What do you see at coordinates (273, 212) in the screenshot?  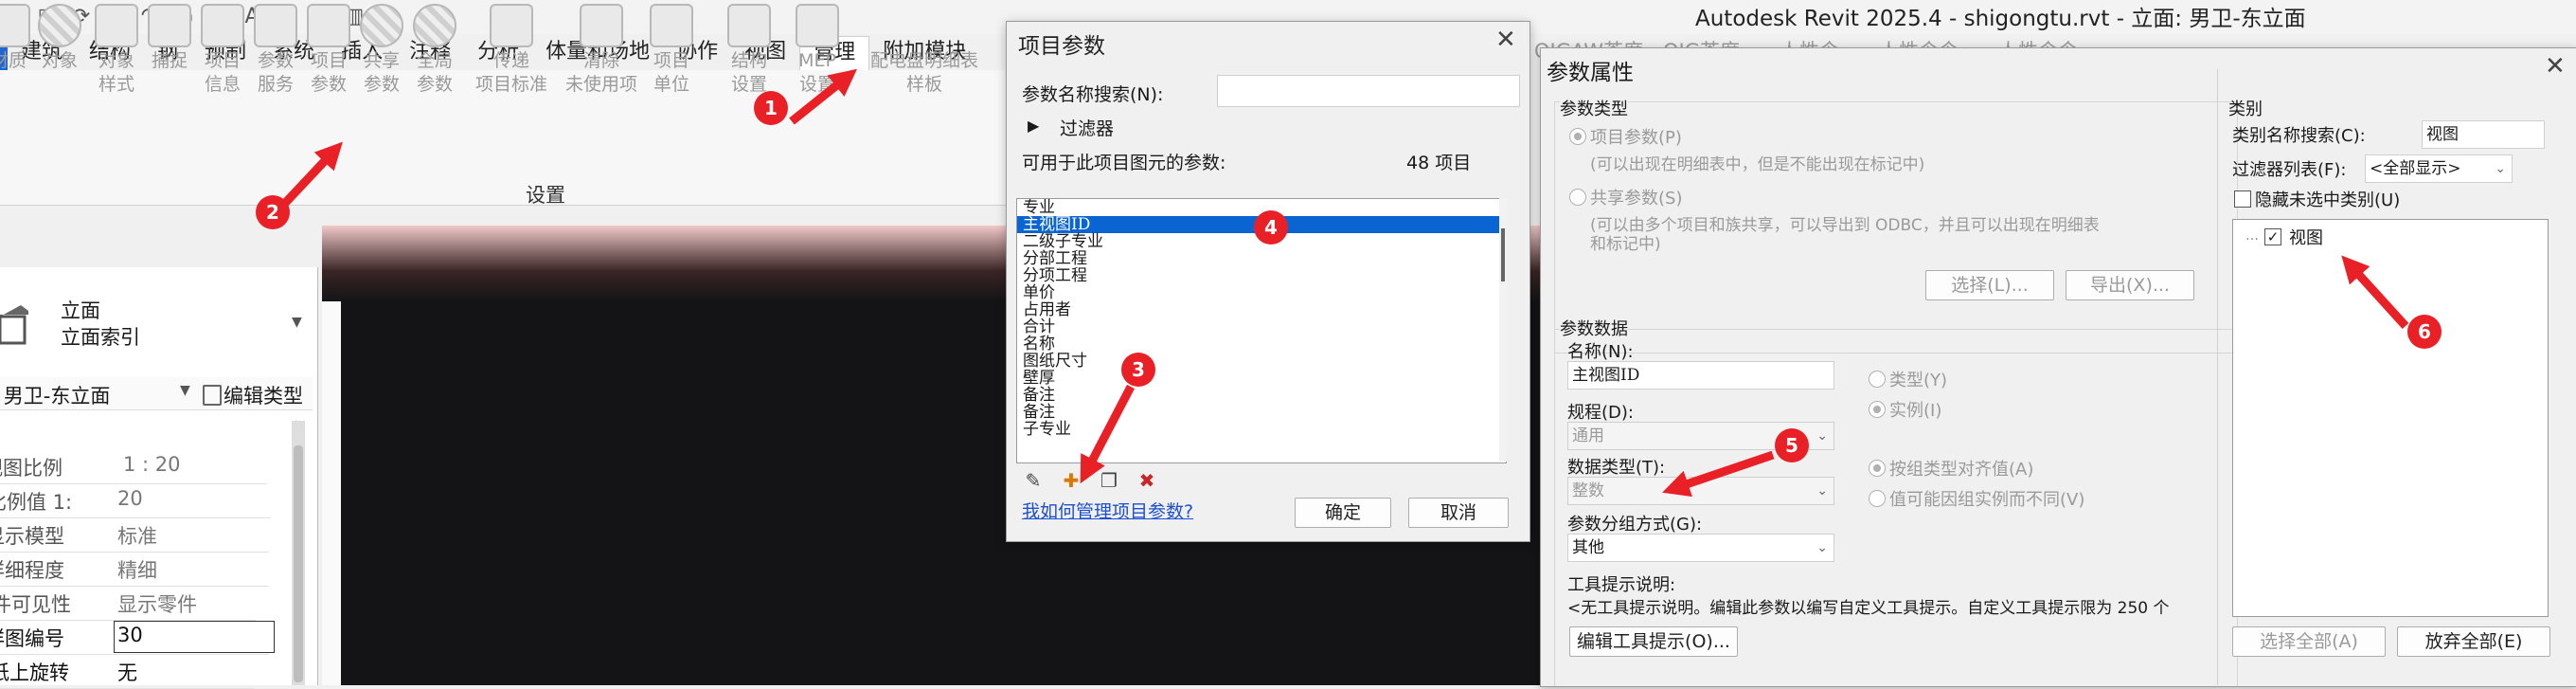 I see `marker-2: 2` at bounding box center [273, 212].